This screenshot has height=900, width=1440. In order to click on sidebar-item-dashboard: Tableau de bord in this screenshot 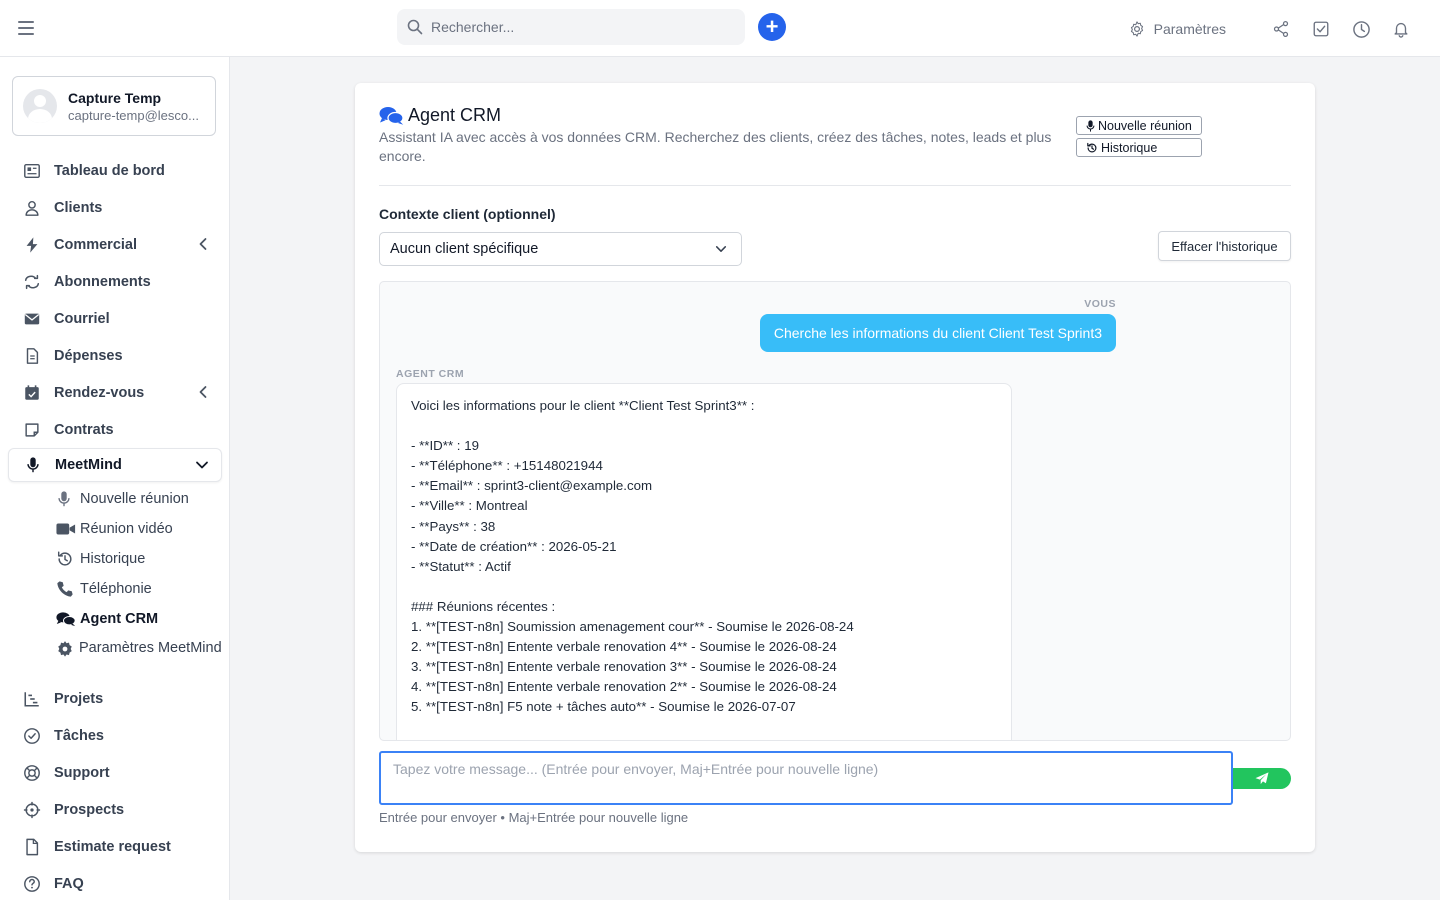, I will do `click(115, 170)`.